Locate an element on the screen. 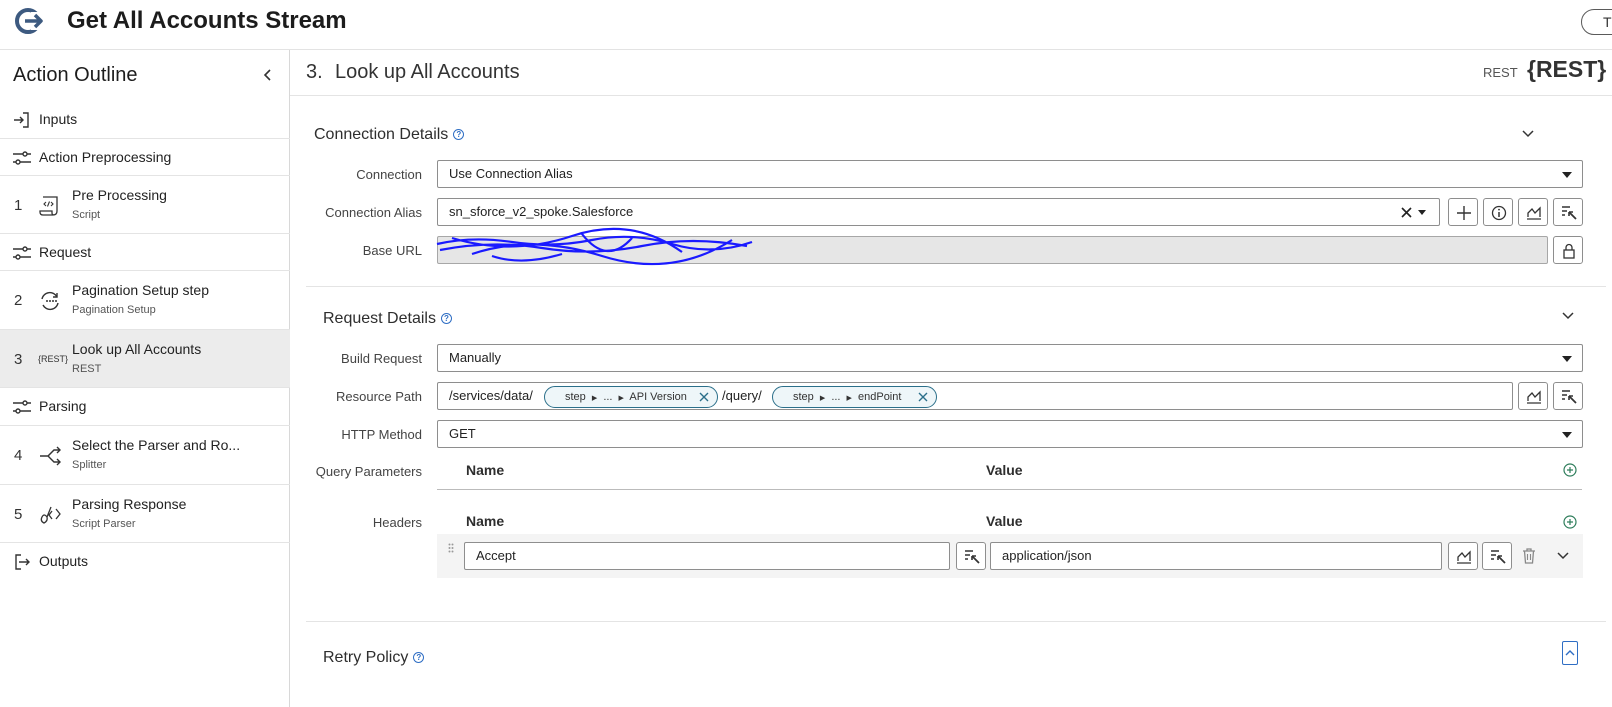 Image resolution: width=1612 pixels, height=707 pixels. sidebar-title: Action Outline is located at coordinates (75, 75).